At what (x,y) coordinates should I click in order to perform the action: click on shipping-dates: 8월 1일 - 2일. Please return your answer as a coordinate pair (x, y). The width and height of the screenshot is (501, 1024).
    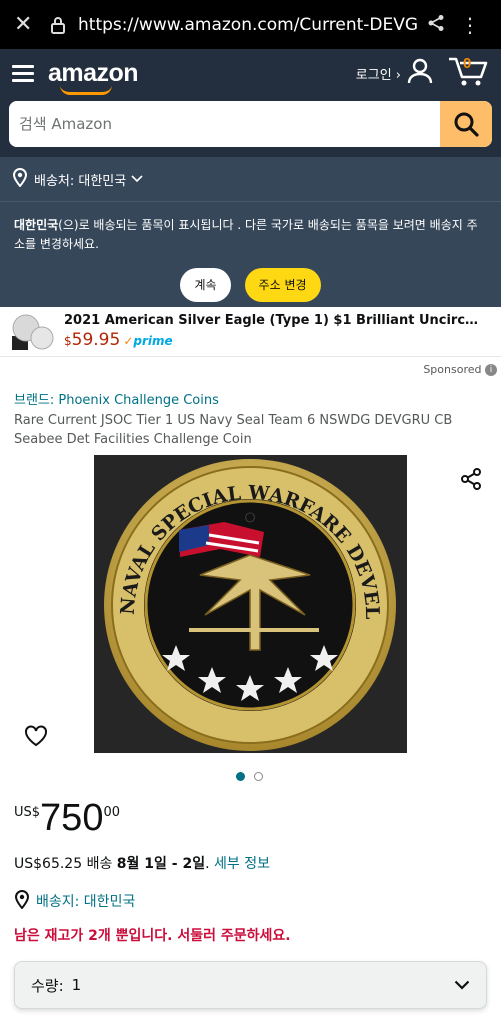
    Looking at the image, I should click on (161, 864).